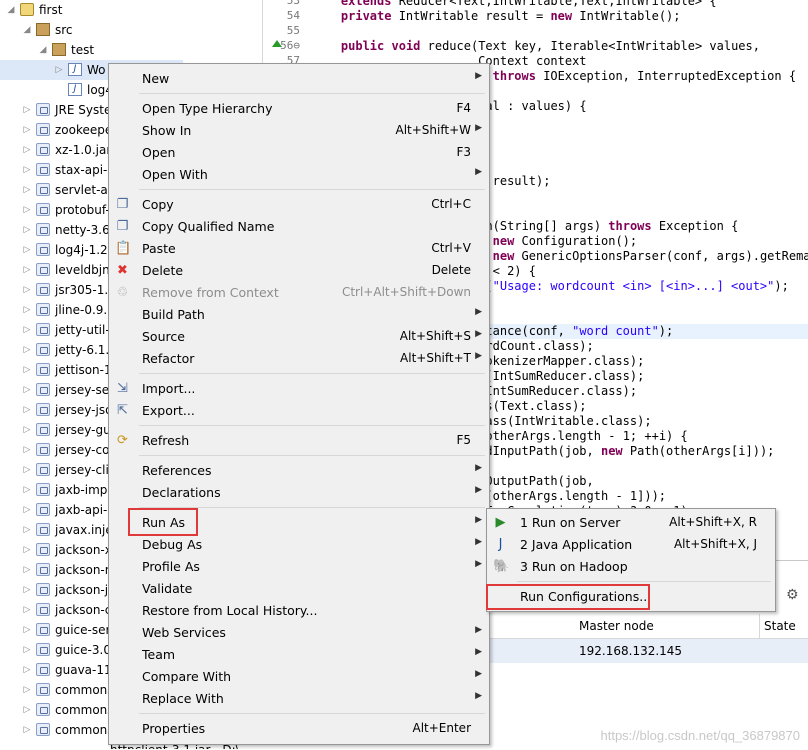  Describe the element at coordinates (131, 10) in the screenshot. I see `tree-item: ◢ first` at that location.